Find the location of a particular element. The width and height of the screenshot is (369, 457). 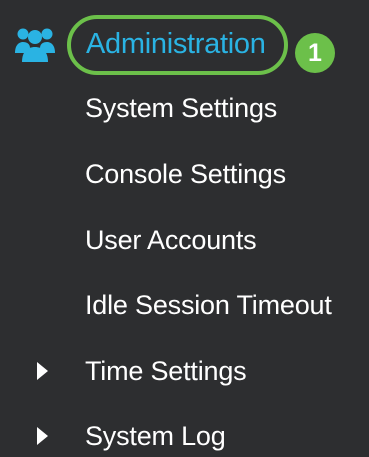

menu-item-label: Console Settings is located at coordinates (185, 174).